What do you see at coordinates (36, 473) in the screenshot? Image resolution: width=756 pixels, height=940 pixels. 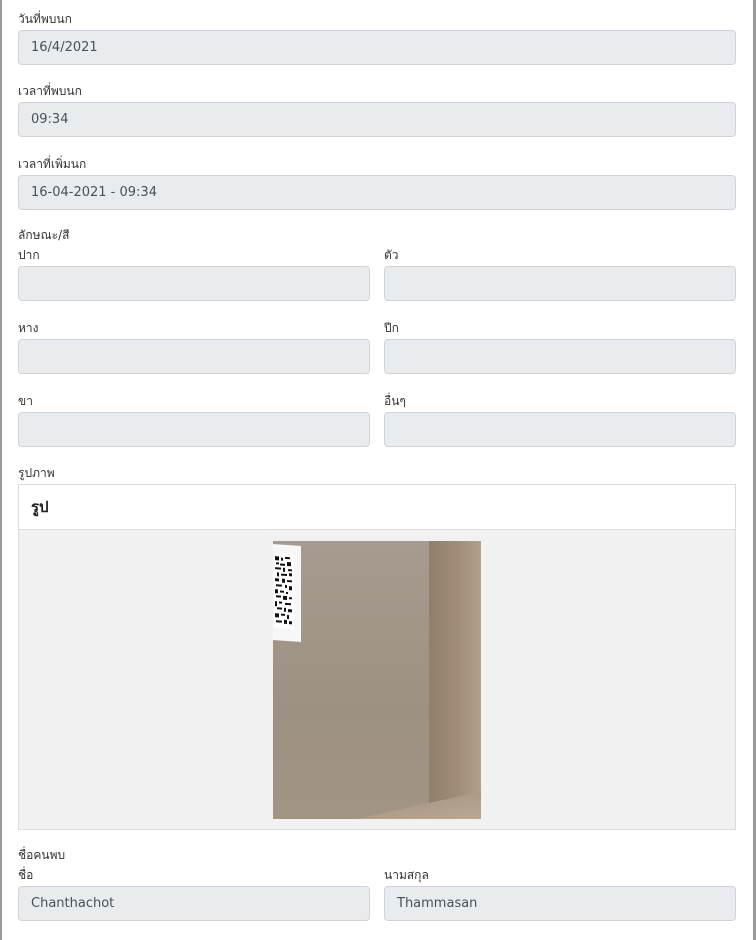 I see `photo-section-label: รูปภาพ` at bounding box center [36, 473].